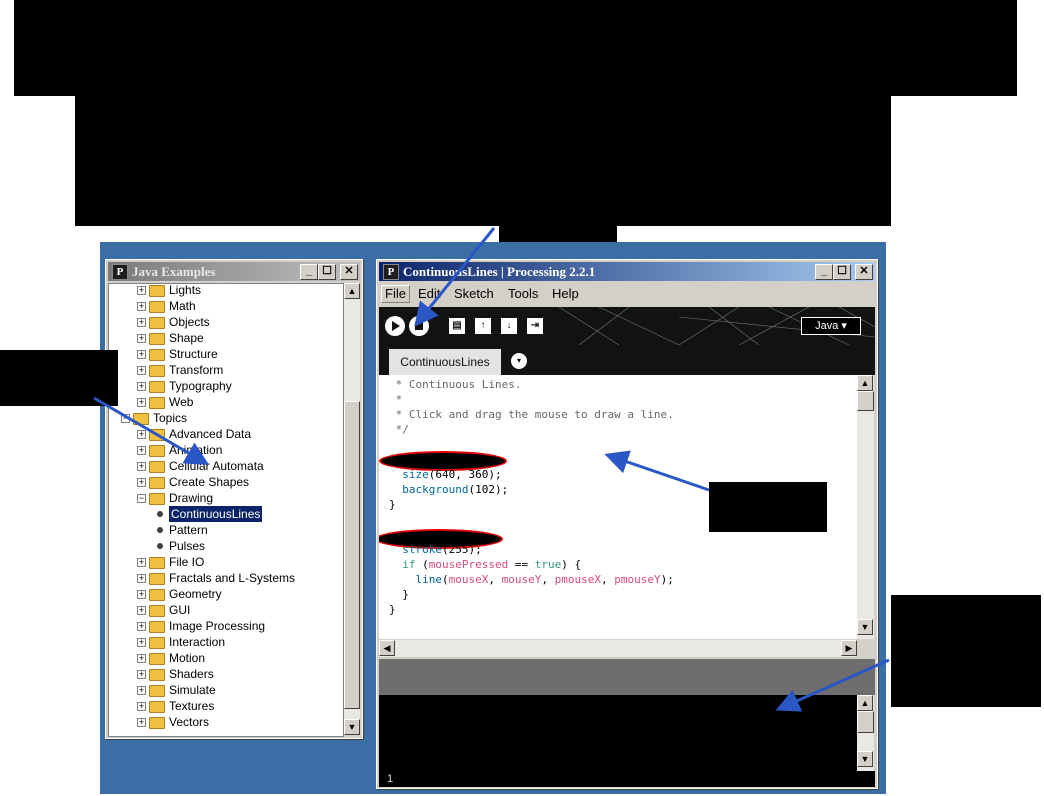 The image size is (1044, 796). I want to click on arrow-to-examples, so click(151, 431).